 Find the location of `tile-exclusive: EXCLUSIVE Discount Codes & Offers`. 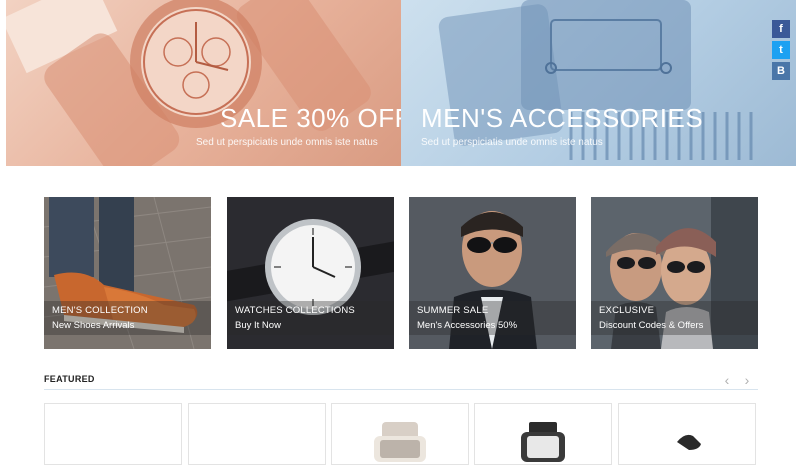

tile-exclusive: EXCLUSIVE Discount Codes & Offers is located at coordinates (674, 273).